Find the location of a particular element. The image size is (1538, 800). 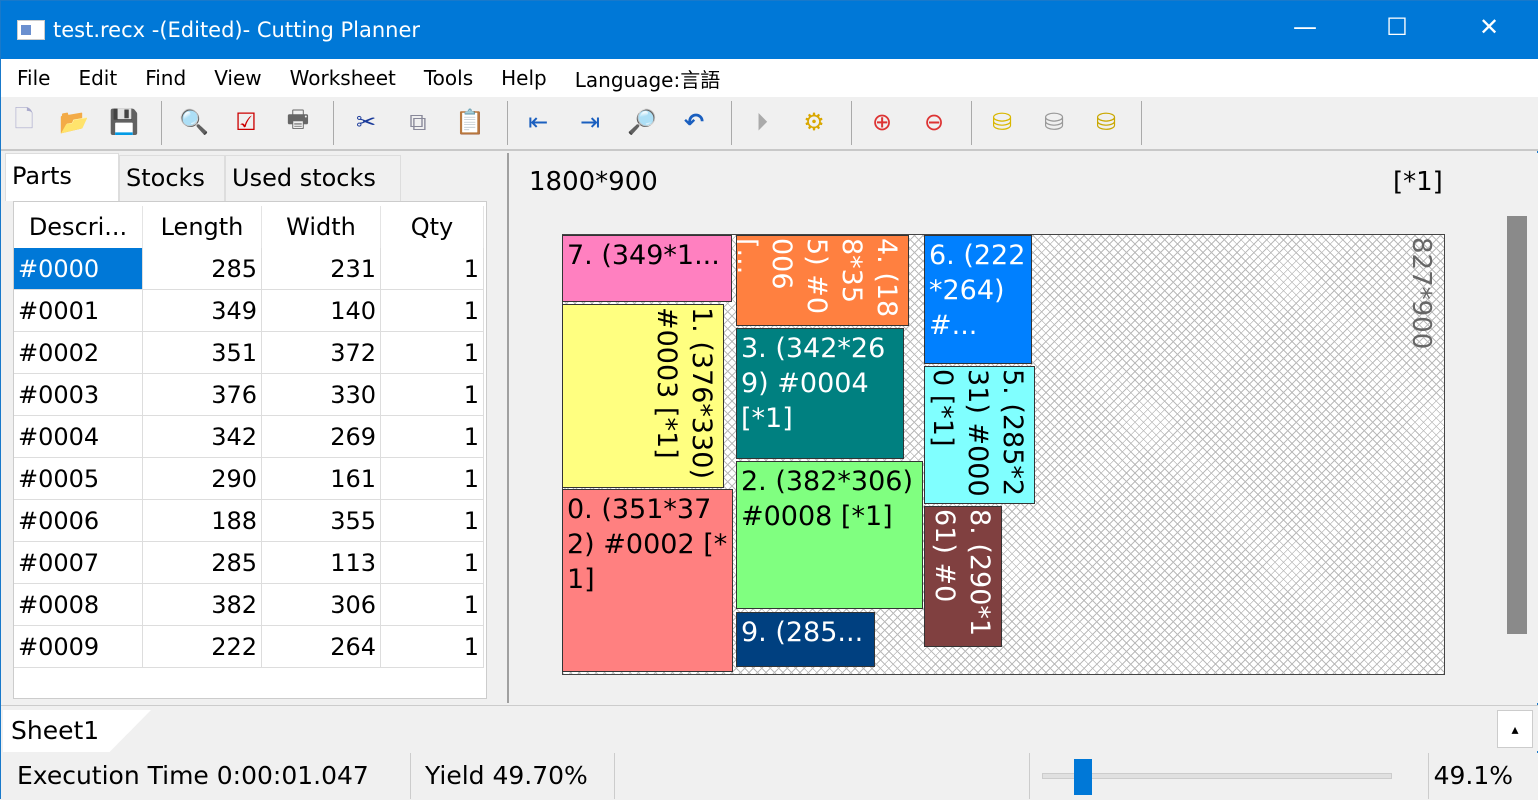

cell-length: 382 is located at coordinates (202, 605).